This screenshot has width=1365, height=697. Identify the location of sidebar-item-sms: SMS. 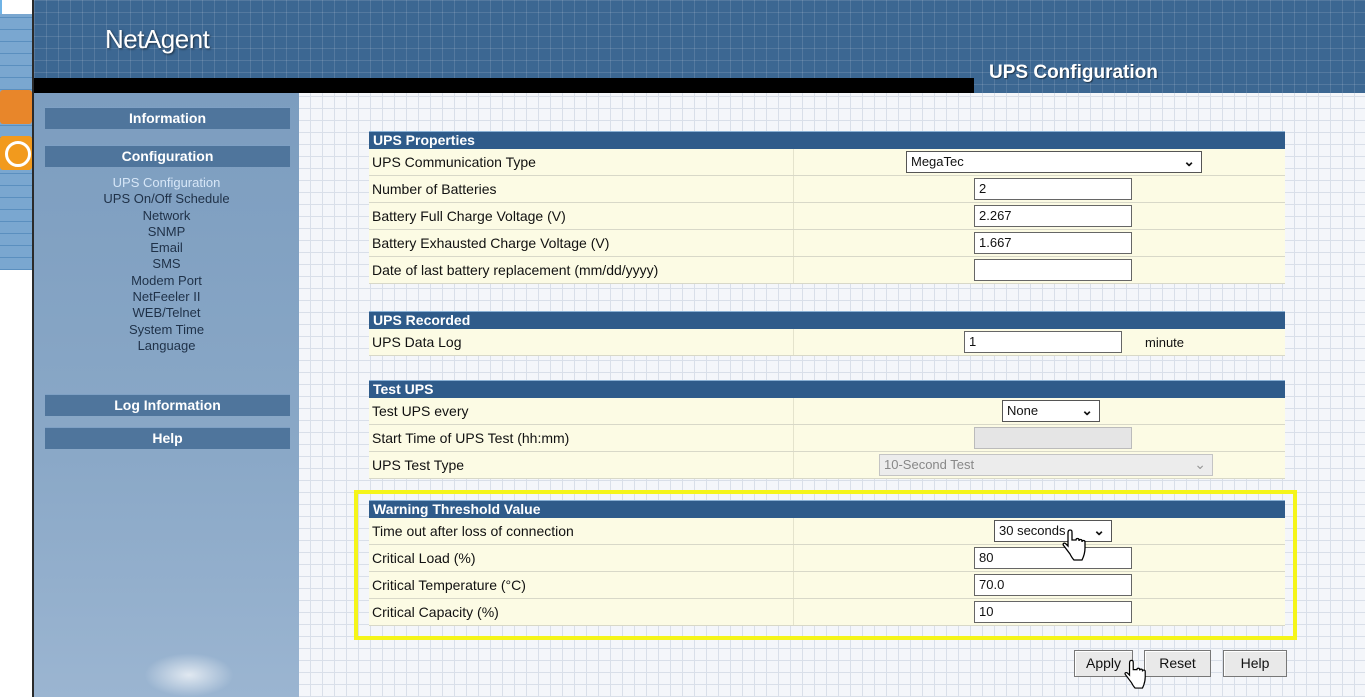
(166, 264).